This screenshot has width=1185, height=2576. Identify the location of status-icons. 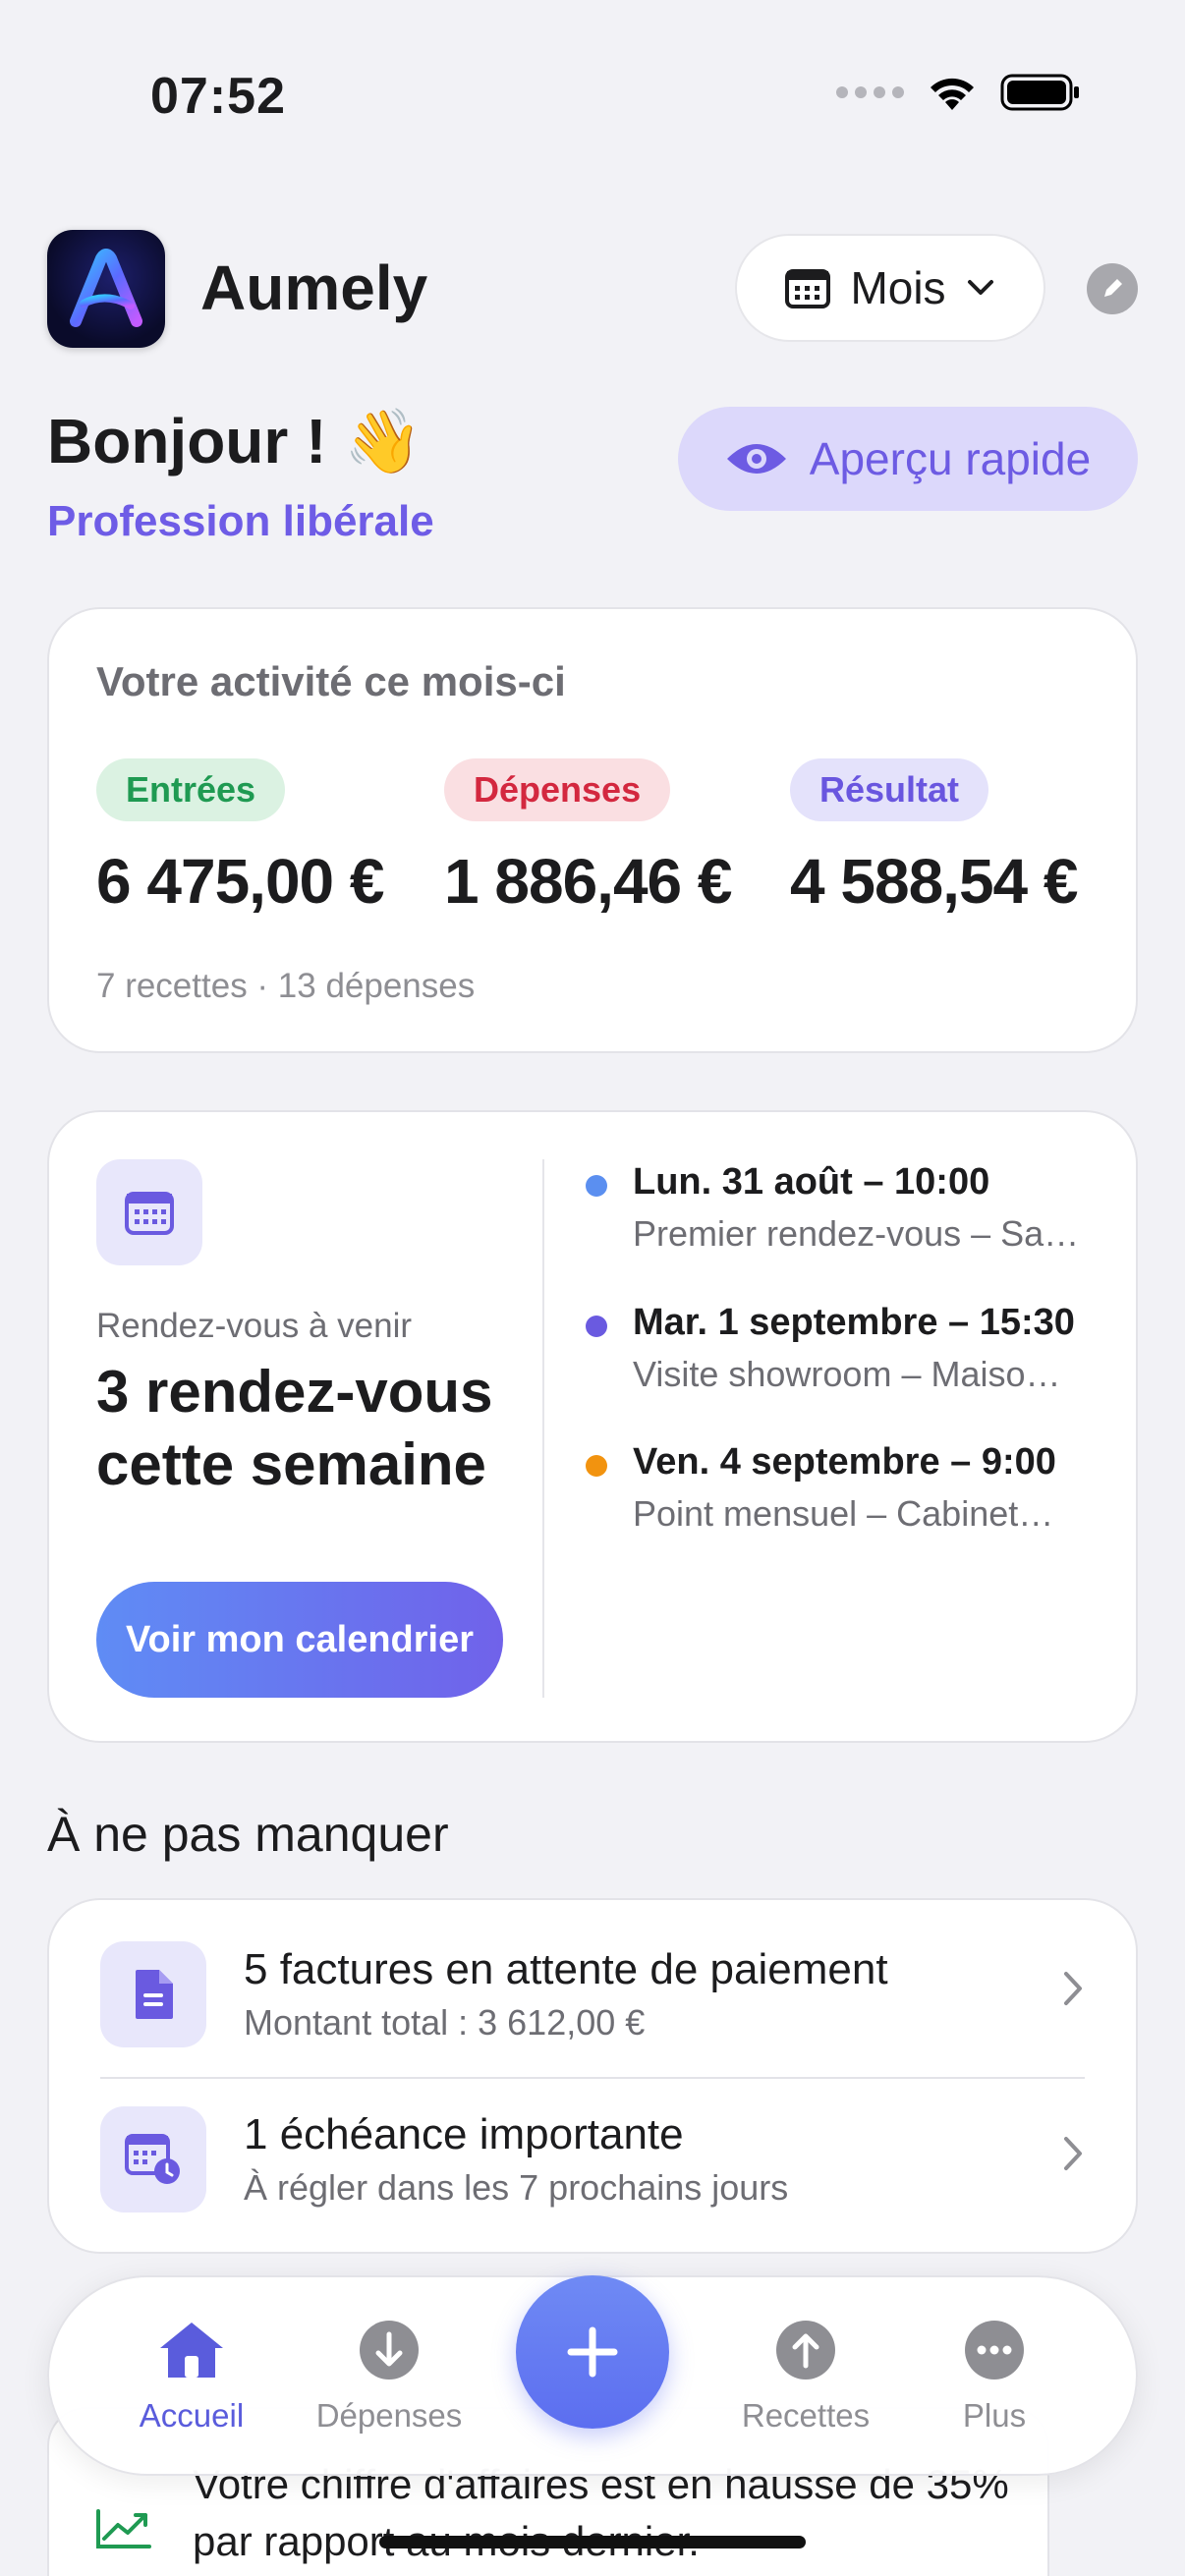
(959, 92).